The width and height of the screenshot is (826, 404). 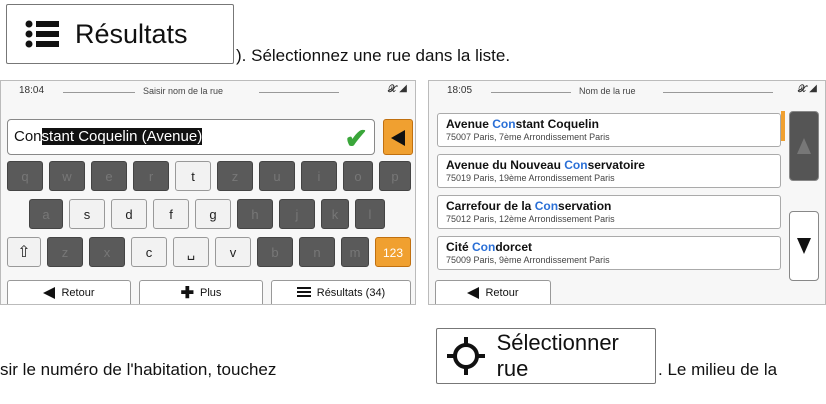 What do you see at coordinates (356, 138) in the screenshot?
I see `confirm-check-icon: ✔` at bounding box center [356, 138].